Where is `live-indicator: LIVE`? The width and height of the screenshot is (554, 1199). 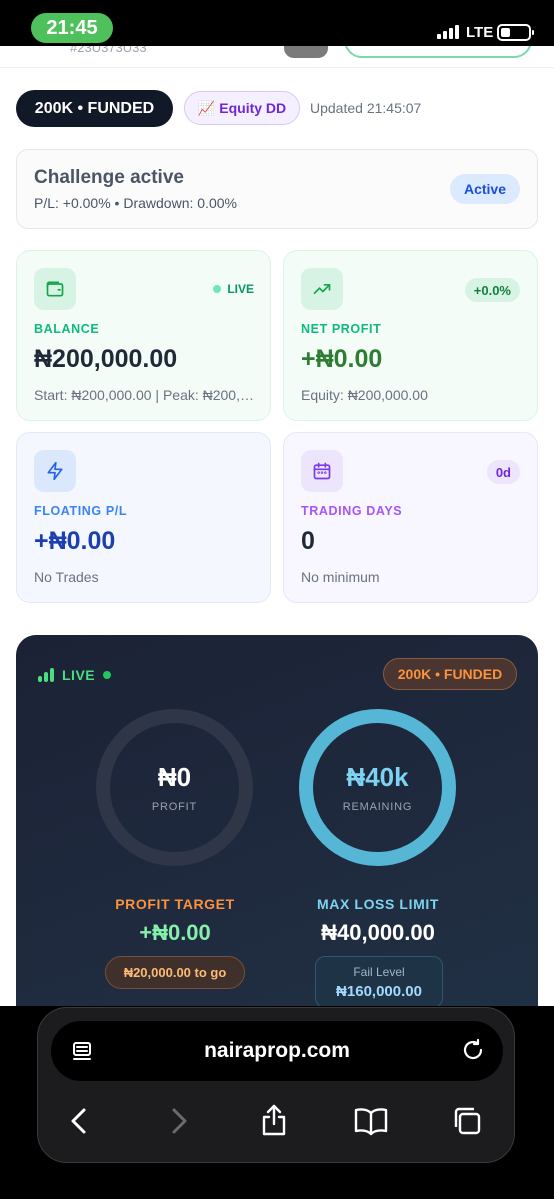
live-indicator: LIVE is located at coordinates (233, 289).